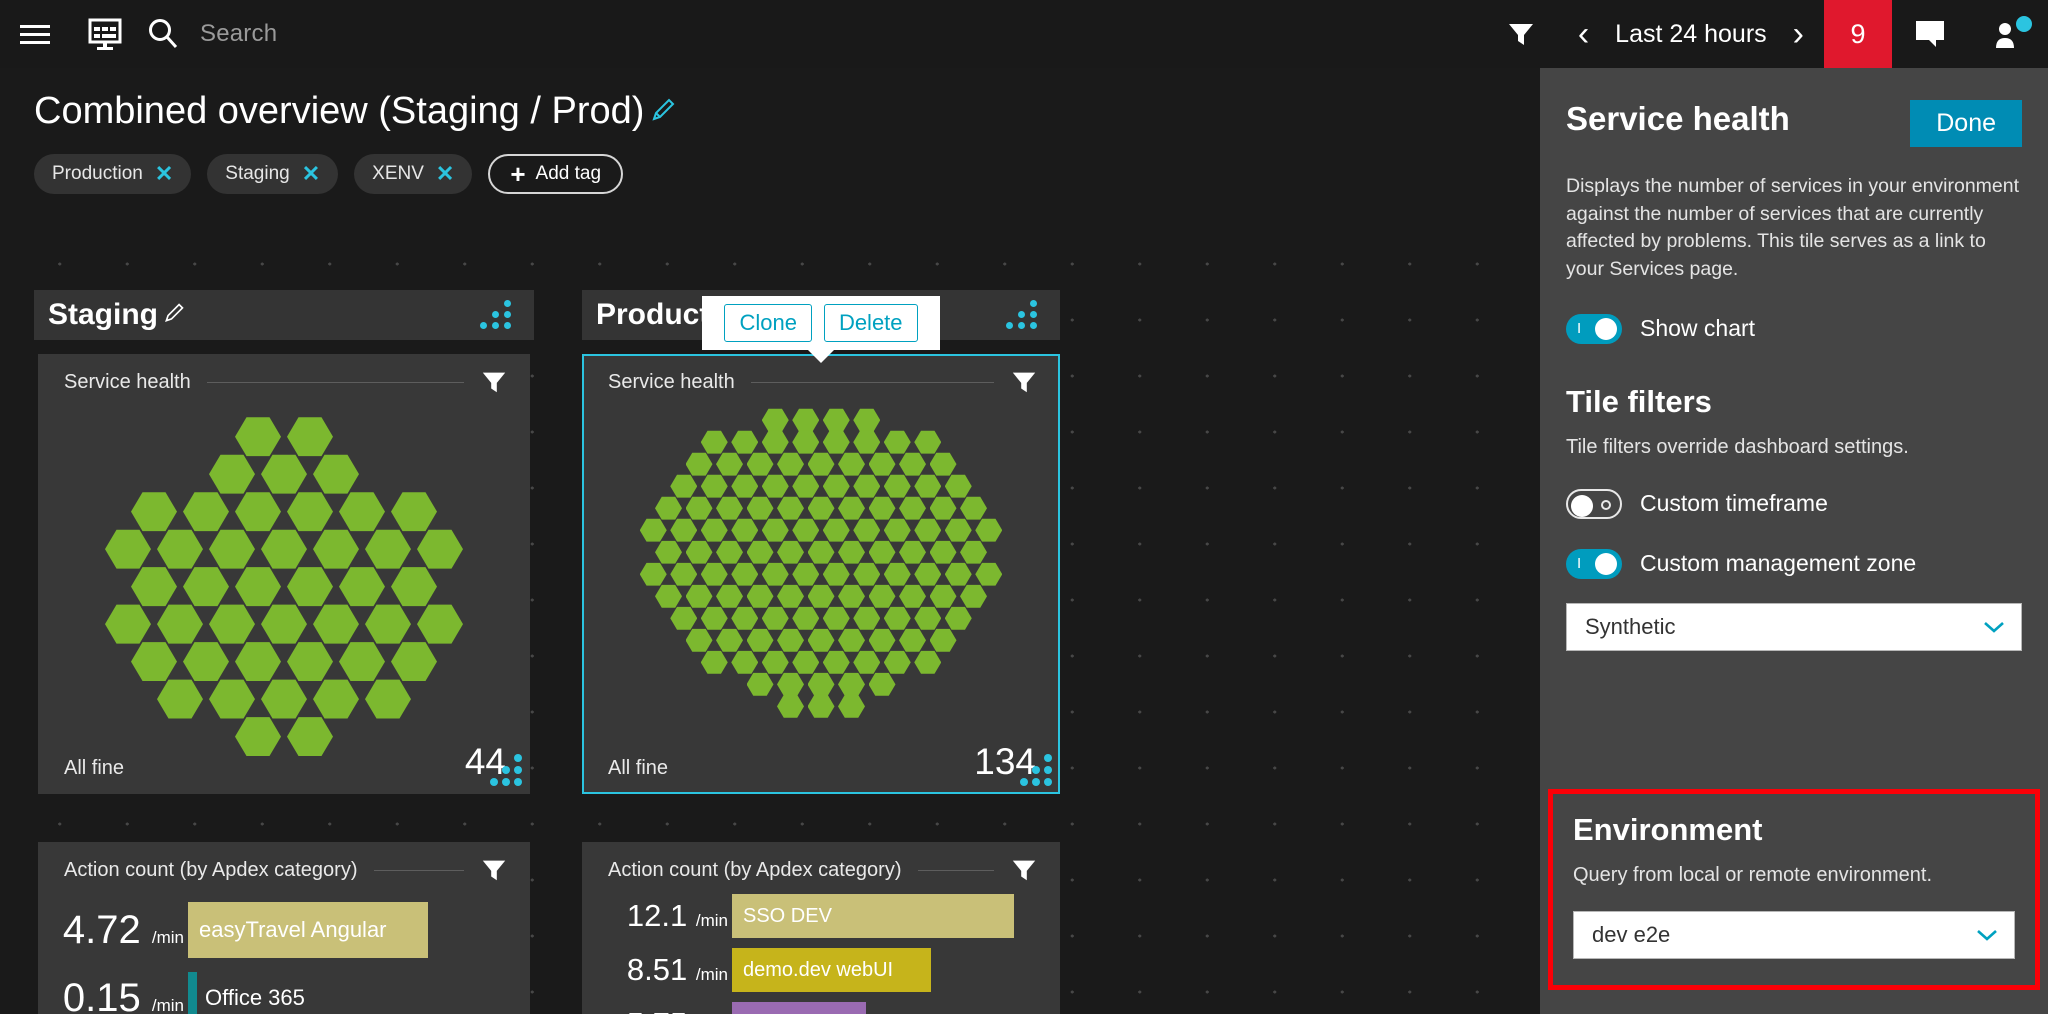  Describe the element at coordinates (284, 992) in the screenshot. I see `action-count-row: 0.15 /min Office 365` at that location.